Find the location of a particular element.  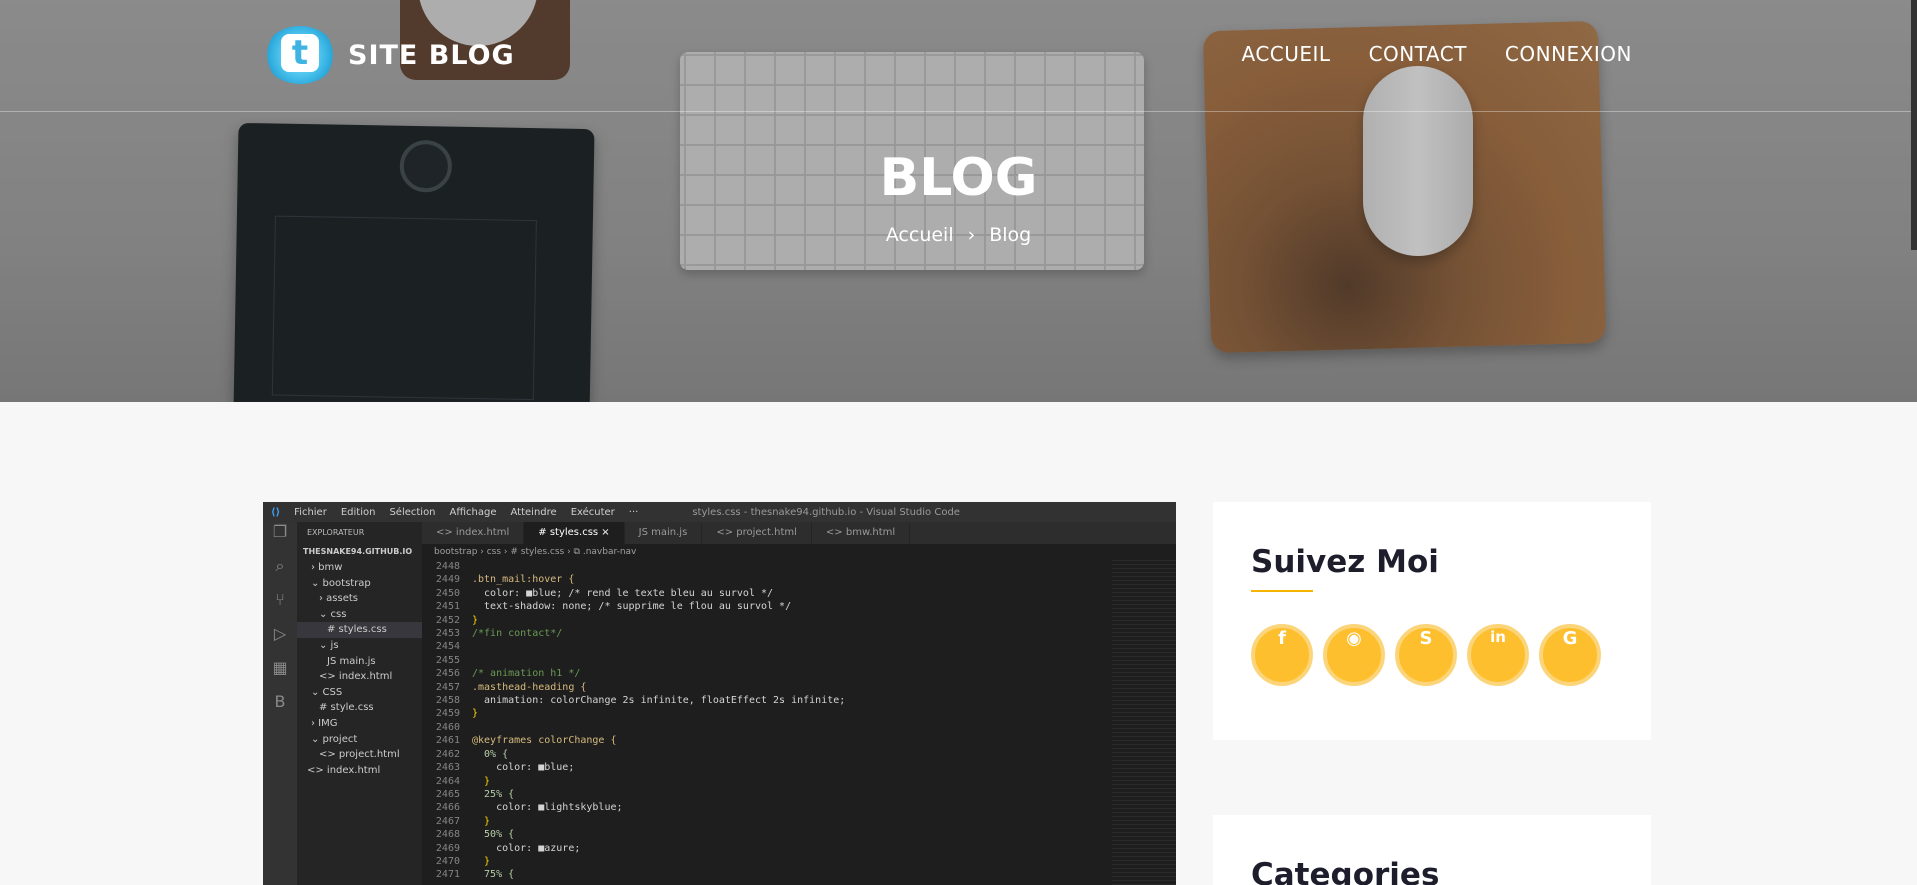

explorer-item: › bmw is located at coordinates (327, 567).